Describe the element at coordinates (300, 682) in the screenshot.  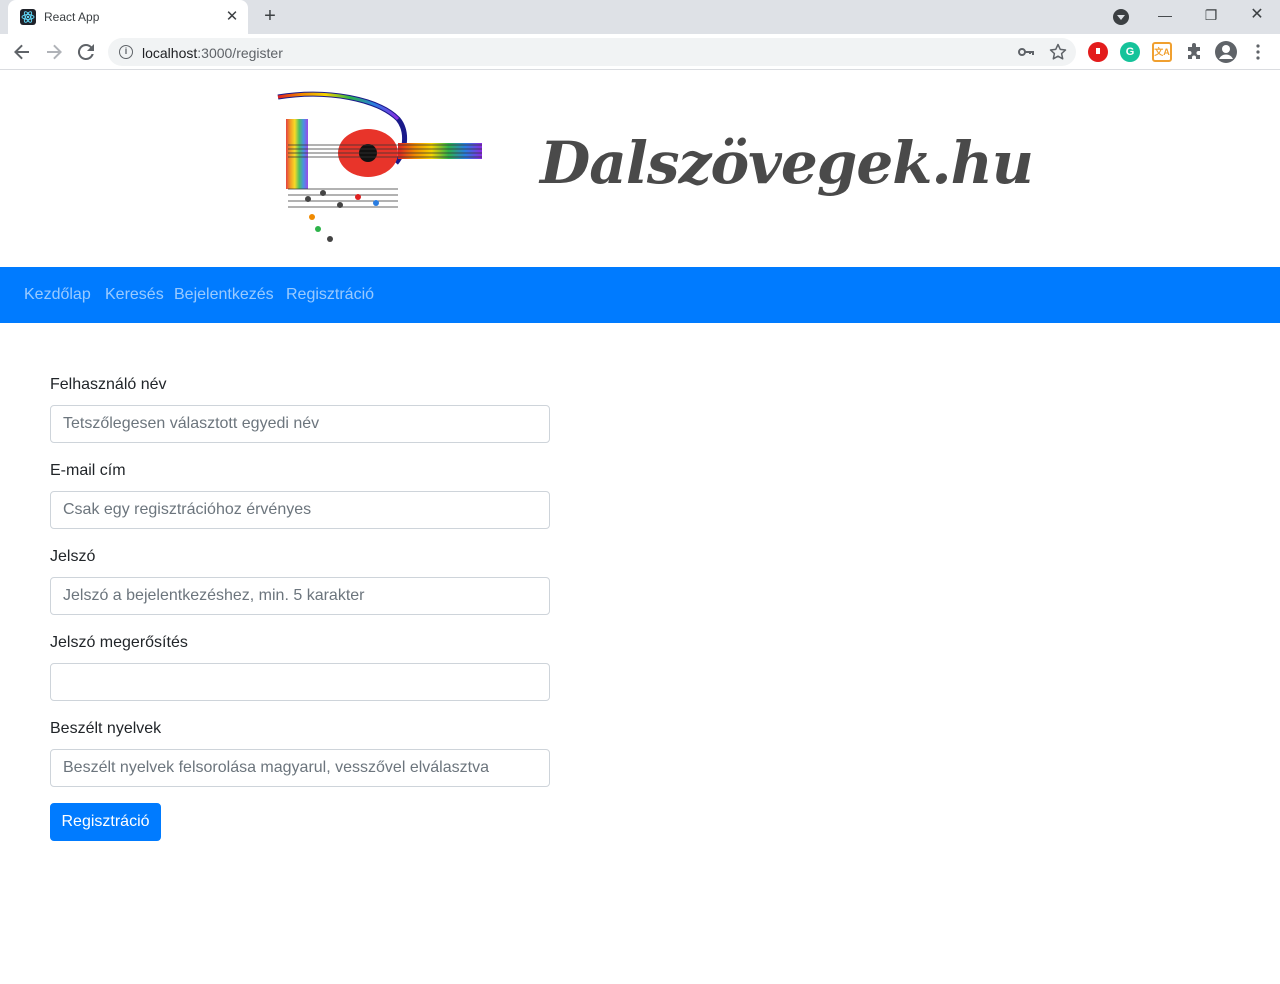
I see `password-confirm-input` at that location.